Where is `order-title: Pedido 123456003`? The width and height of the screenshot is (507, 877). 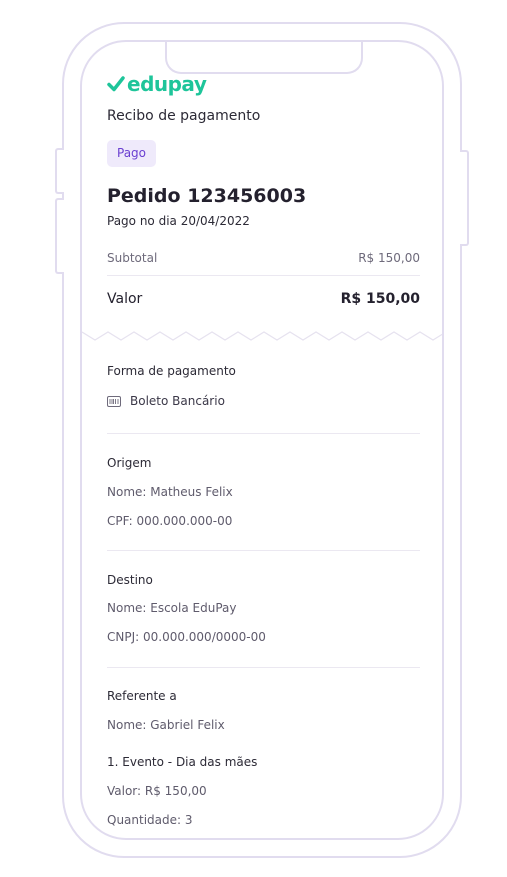
order-title: Pedido 123456003 is located at coordinates (207, 196).